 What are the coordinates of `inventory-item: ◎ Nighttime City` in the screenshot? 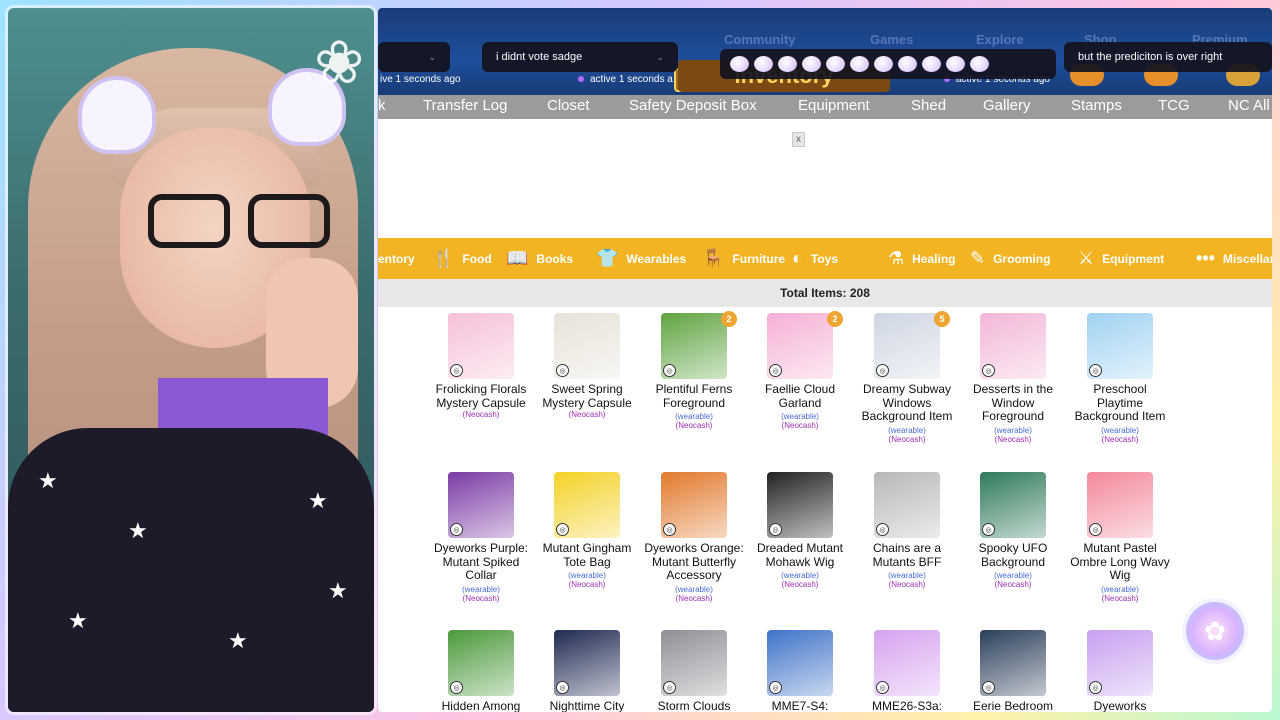 It's located at (587, 671).